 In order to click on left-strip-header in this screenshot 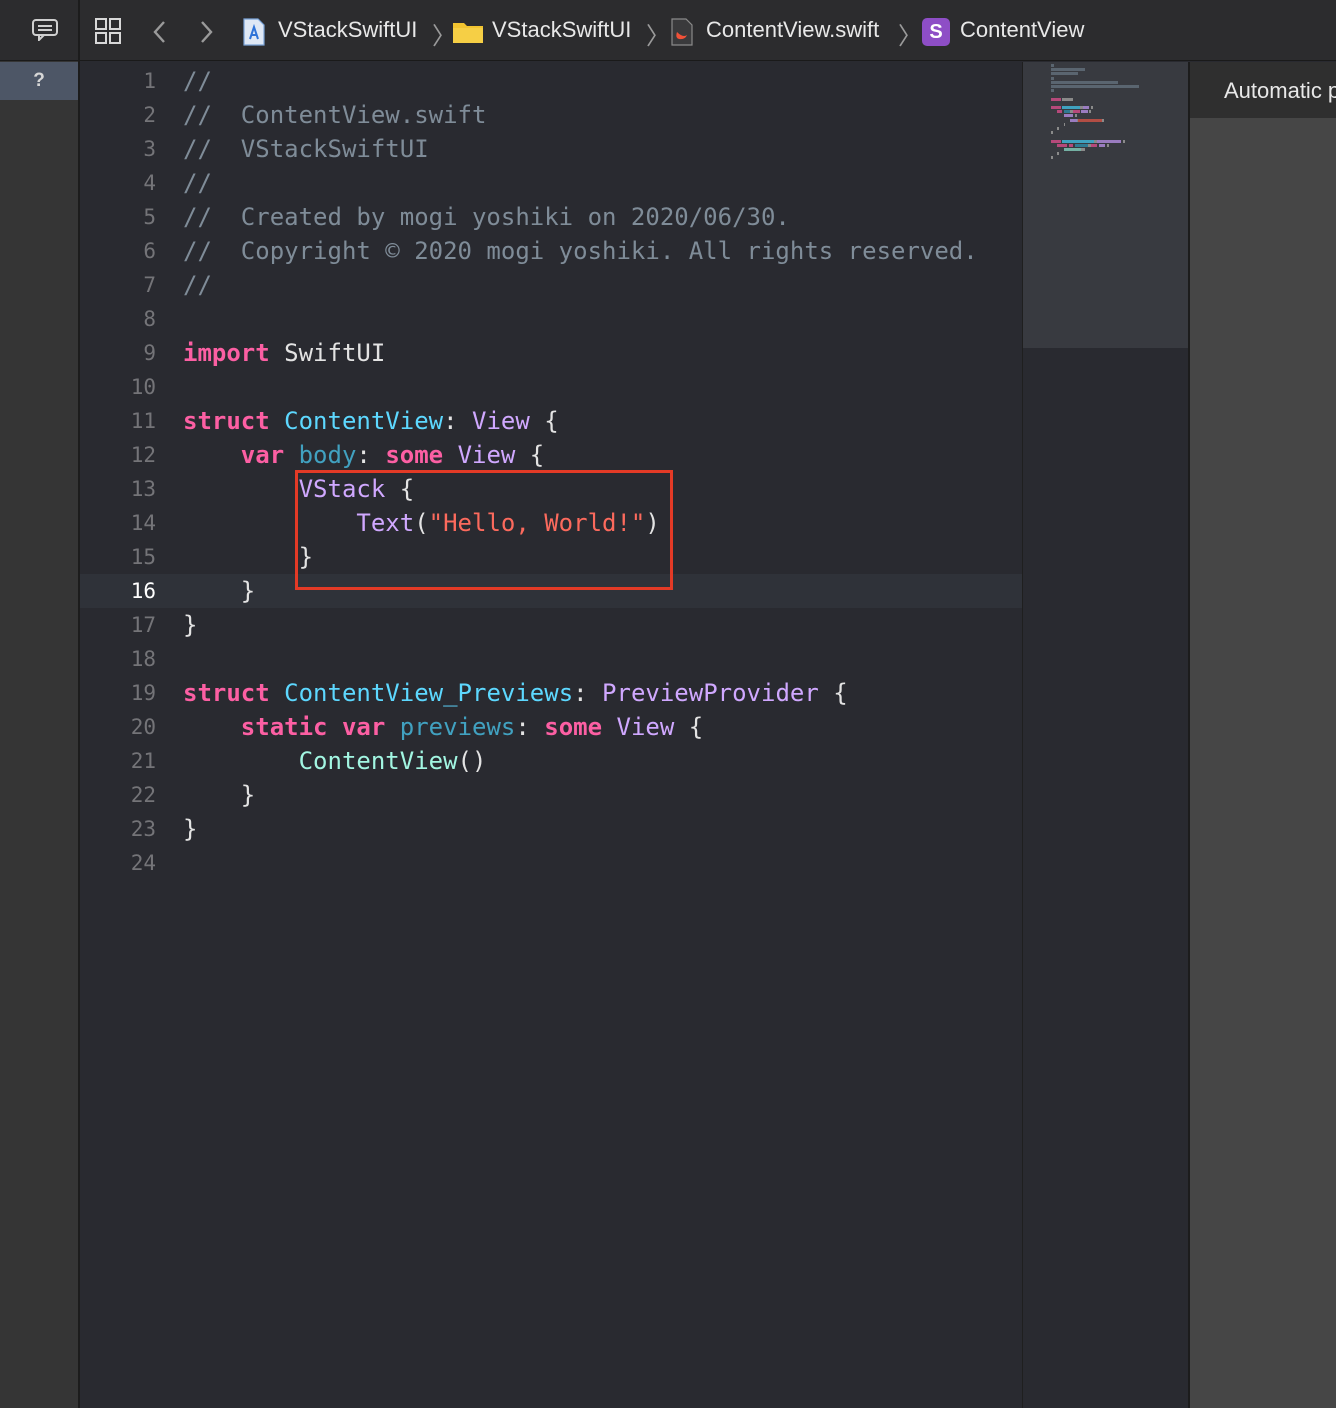, I will do `click(39, 30)`.